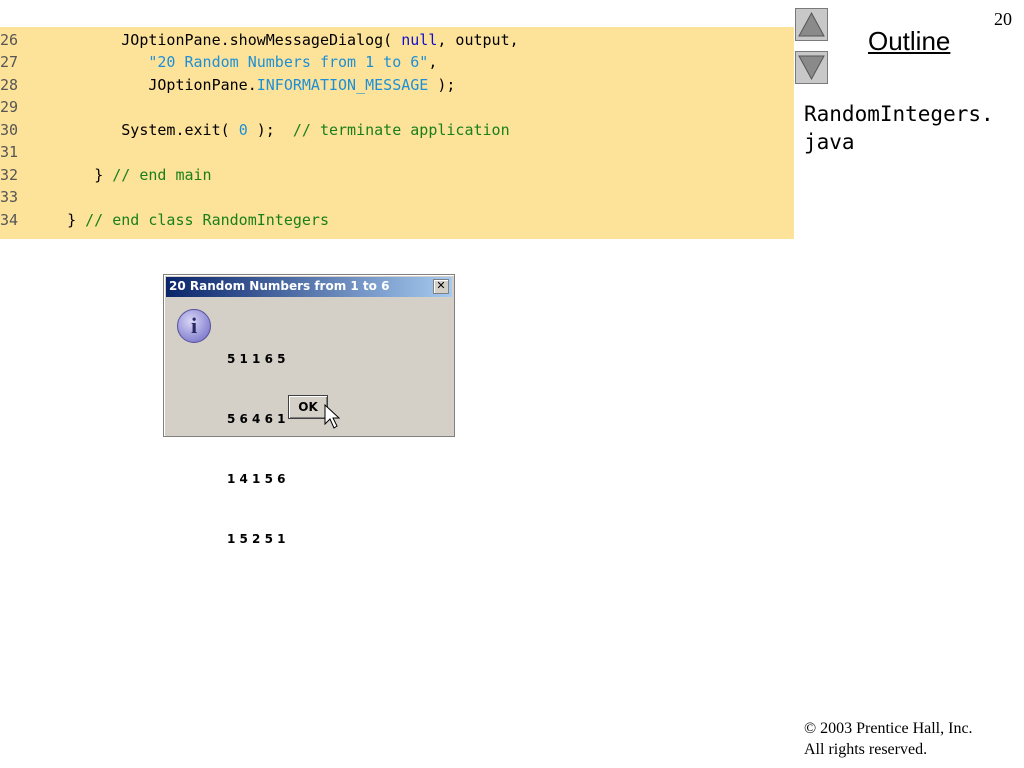  What do you see at coordinates (441, 286) in the screenshot?
I see `close-icon: ✕` at bounding box center [441, 286].